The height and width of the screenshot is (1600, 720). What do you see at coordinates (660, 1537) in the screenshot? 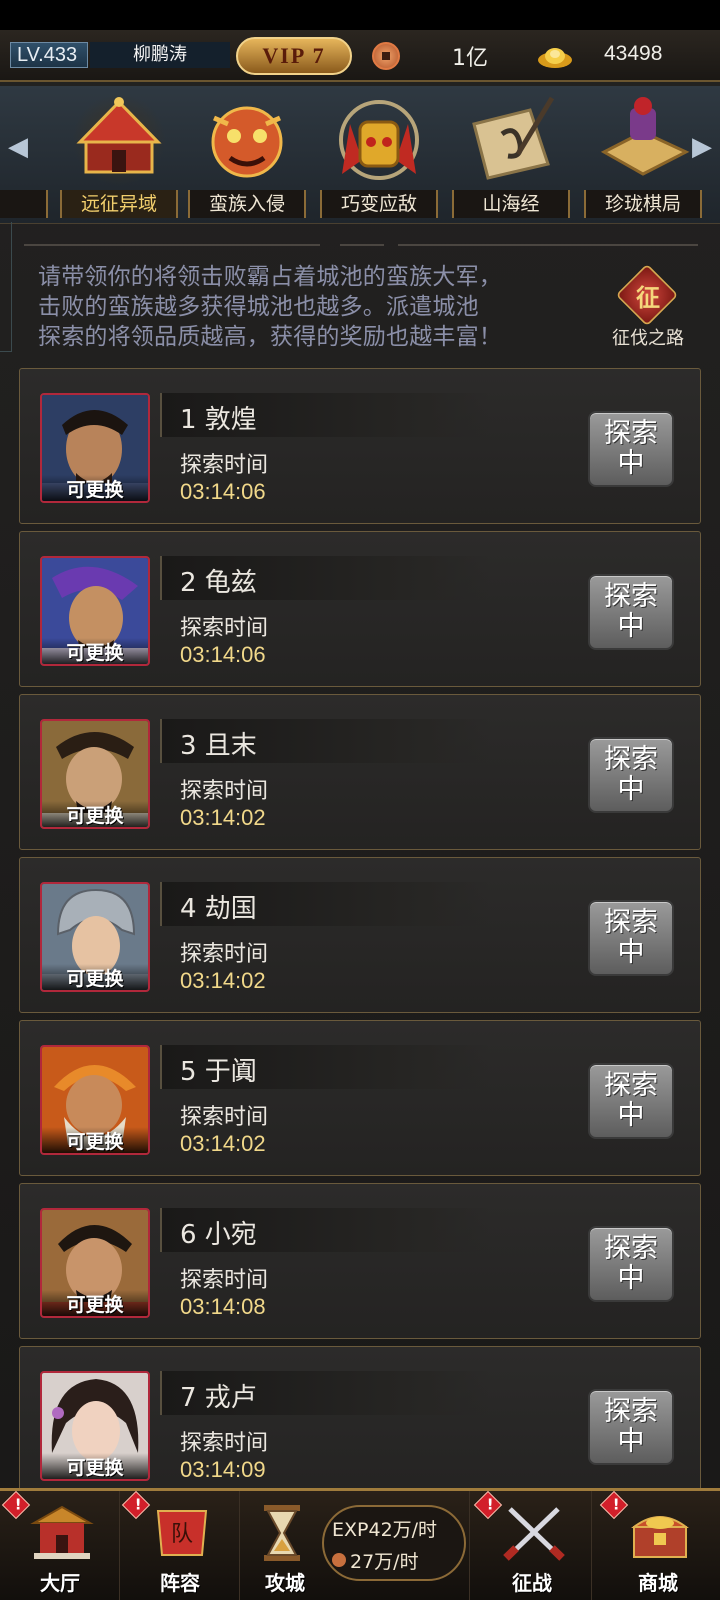
I see `treasure-chest-icon` at bounding box center [660, 1537].